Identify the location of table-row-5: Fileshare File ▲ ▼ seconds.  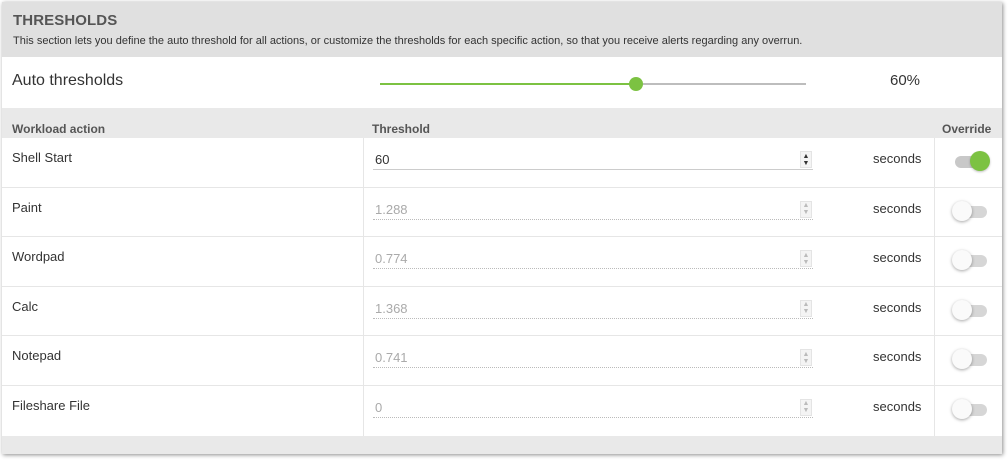
(502, 410).